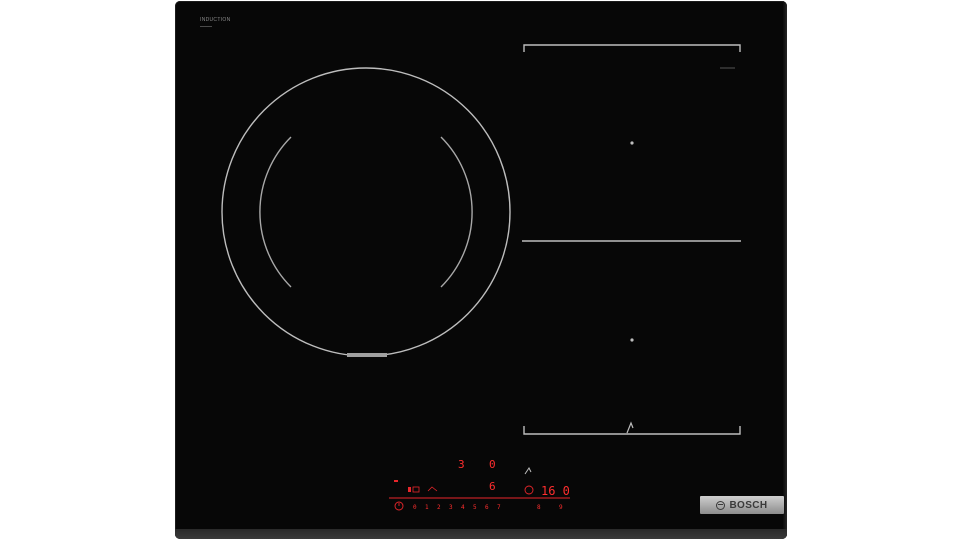 The image size is (960, 540). What do you see at coordinates (481, 534) in the screenshot?
I see `hob-front-trim` at bounding box center [481, 534].